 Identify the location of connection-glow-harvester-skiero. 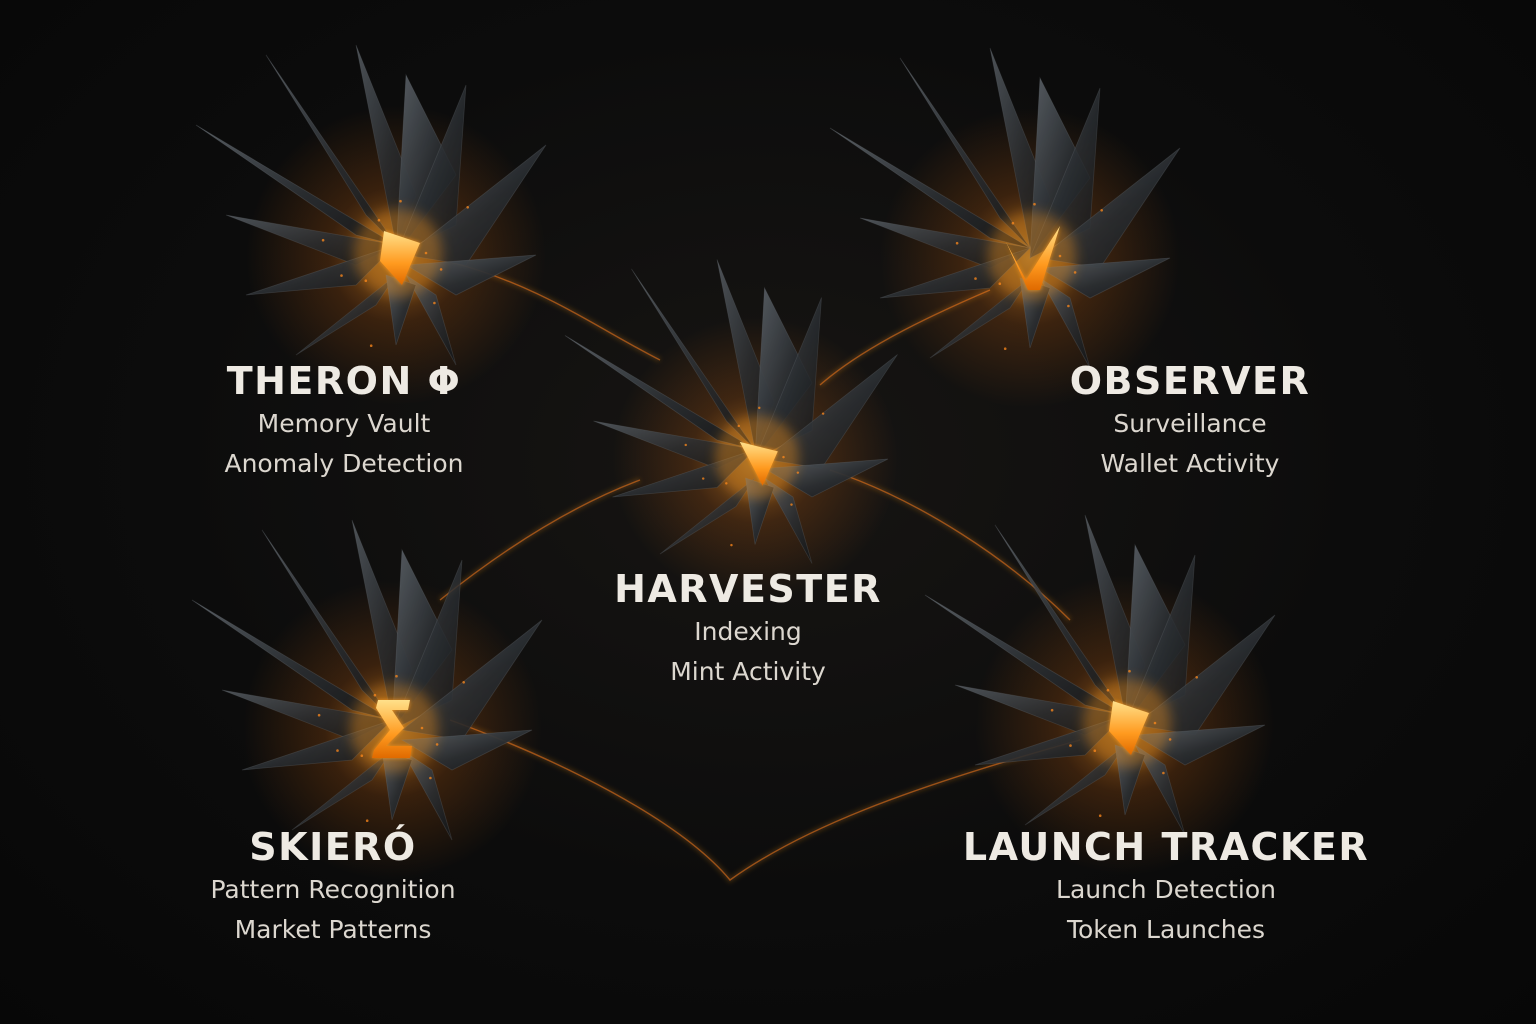
(539, 539).